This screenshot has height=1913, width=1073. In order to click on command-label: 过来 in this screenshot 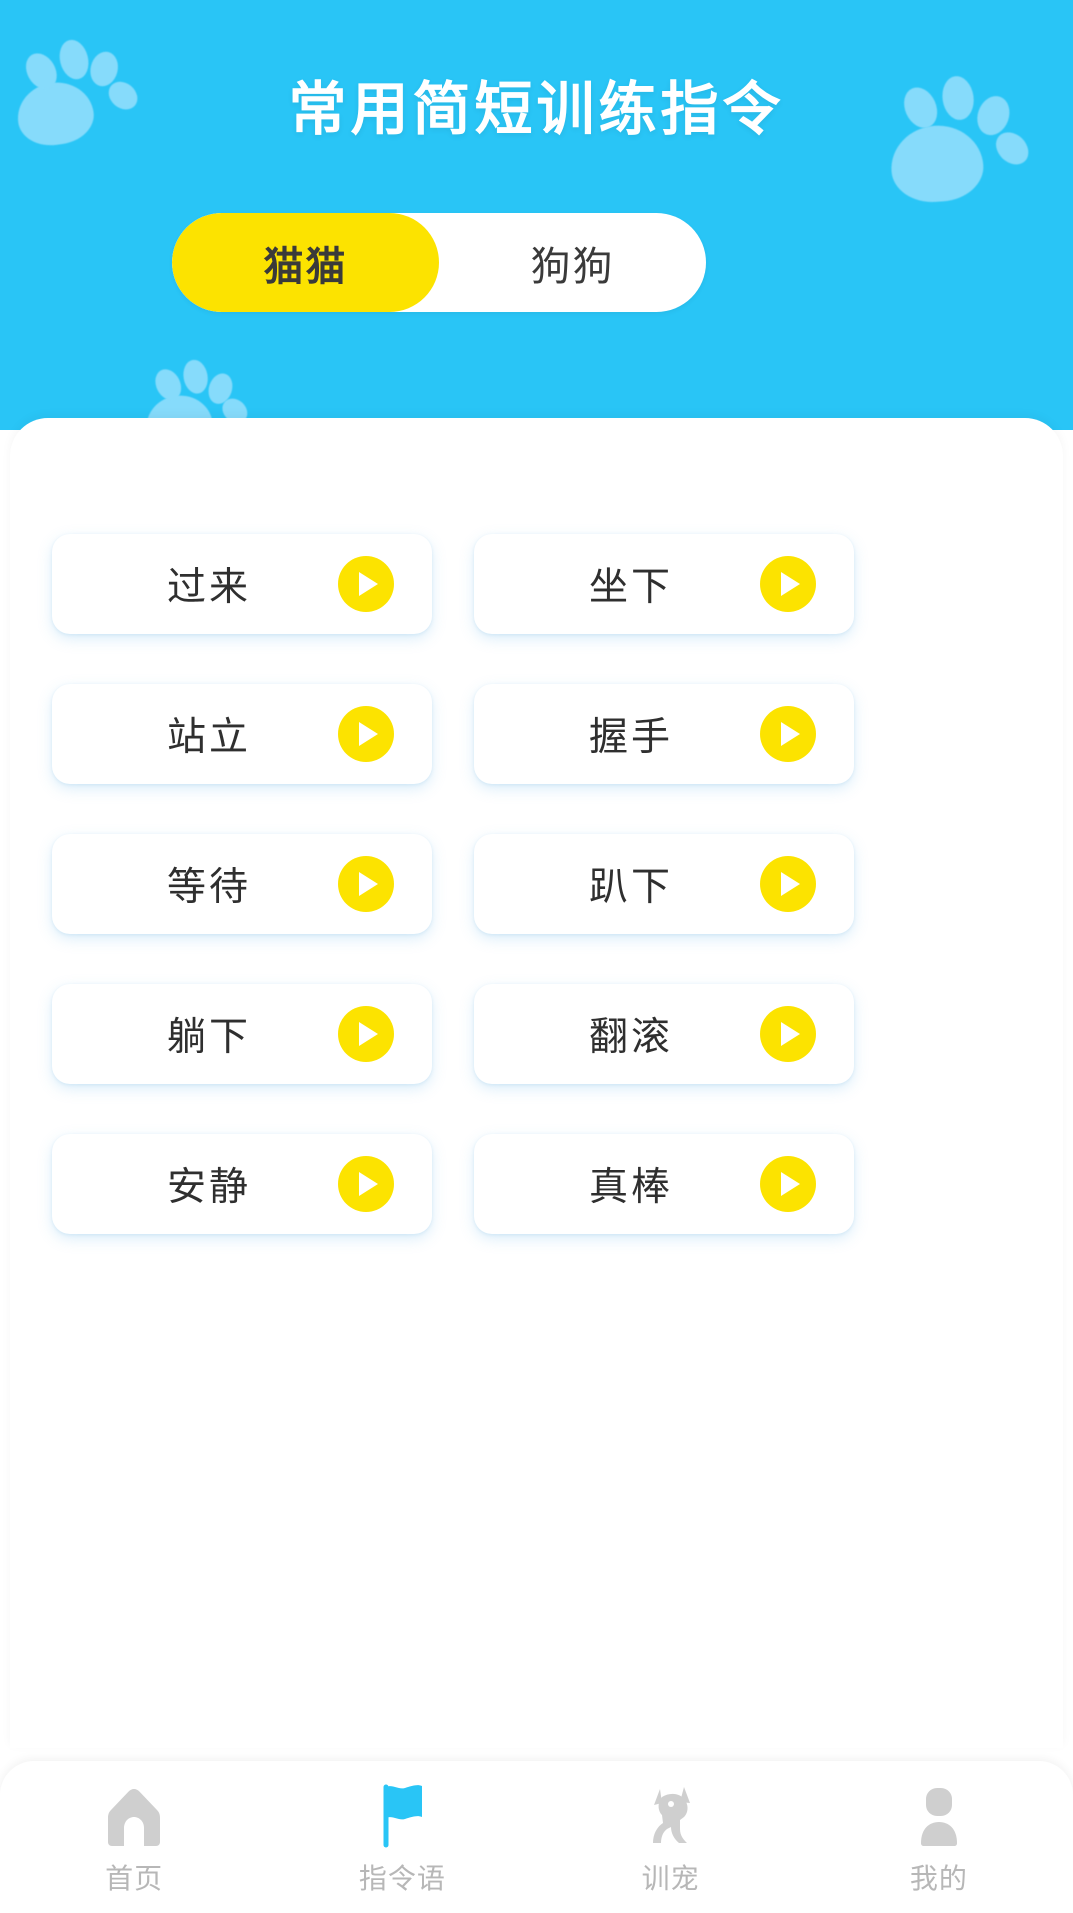, I will do `click(208, 587)`.